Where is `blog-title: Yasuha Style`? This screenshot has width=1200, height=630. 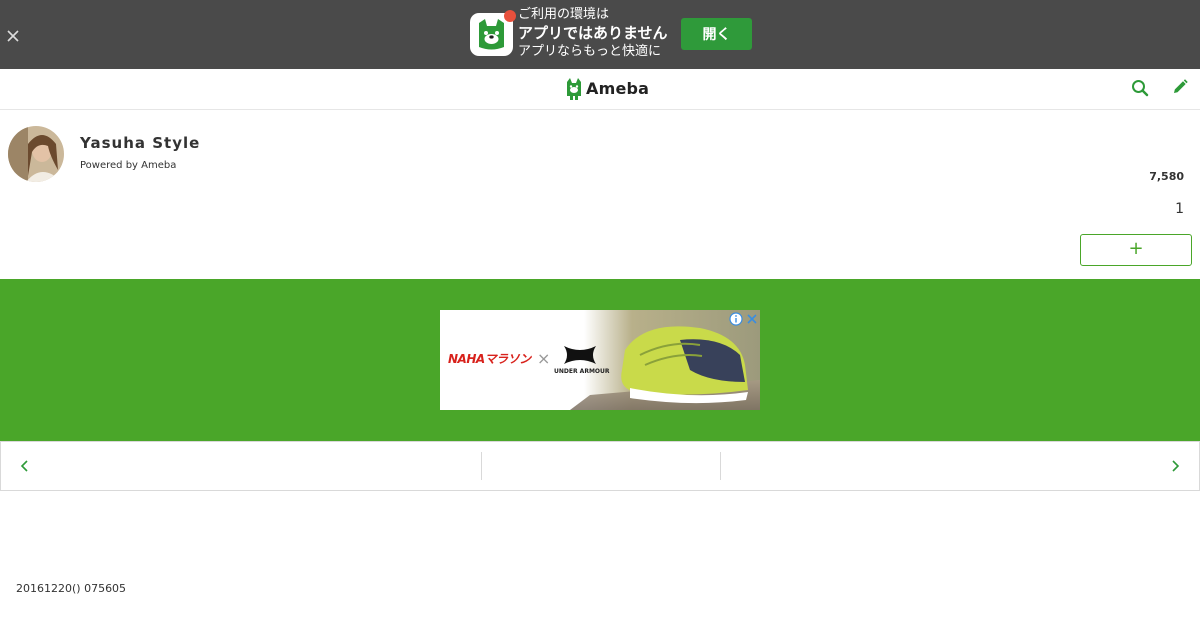 blog-title: Yasuha Style is located at coordinates (140, 143).